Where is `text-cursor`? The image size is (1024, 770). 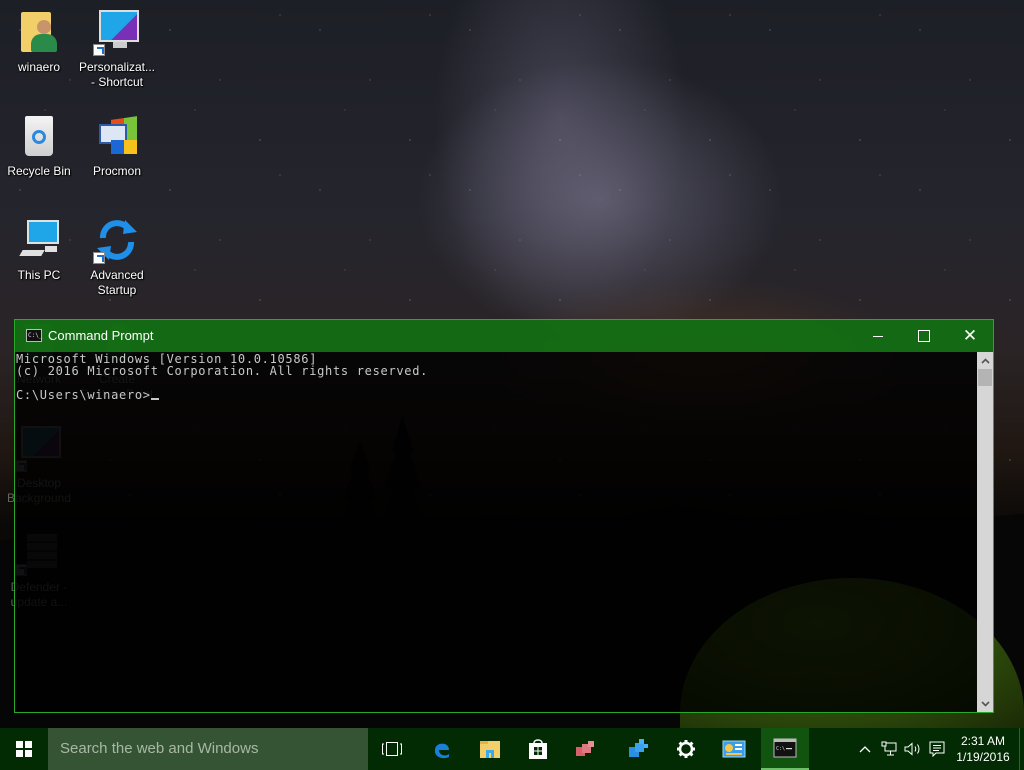 text-cursor is located at coordinates (154, 399).